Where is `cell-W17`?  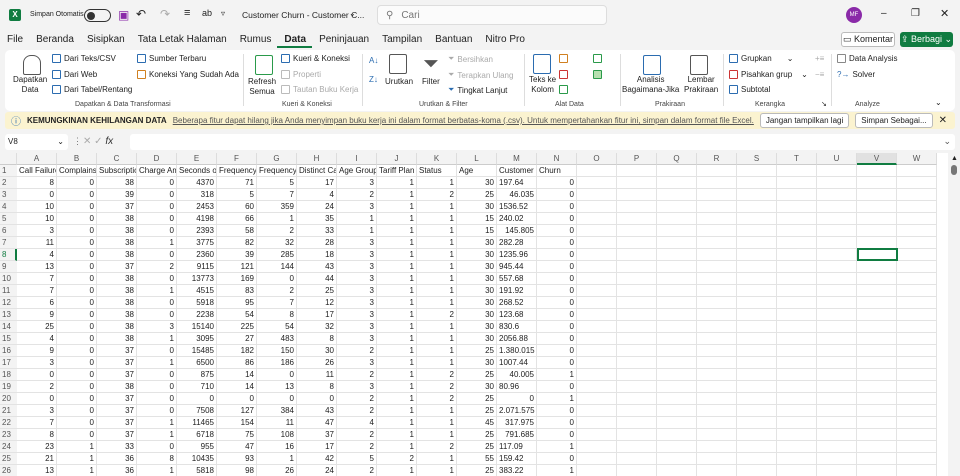 cell-W17 is located at coordinates (917, 363).